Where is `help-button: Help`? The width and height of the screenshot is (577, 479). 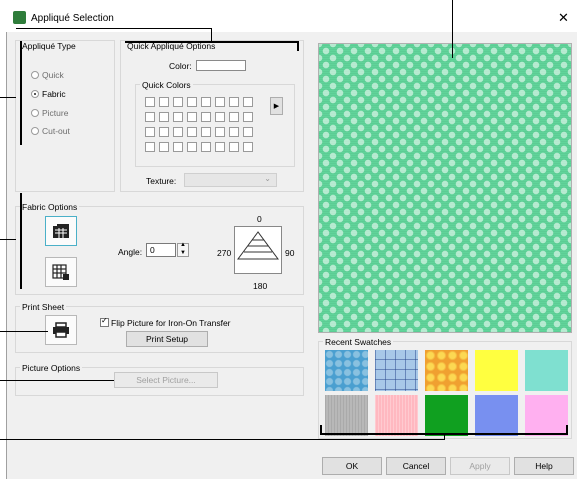
help-button: Help is located at coordinates (544, 466).